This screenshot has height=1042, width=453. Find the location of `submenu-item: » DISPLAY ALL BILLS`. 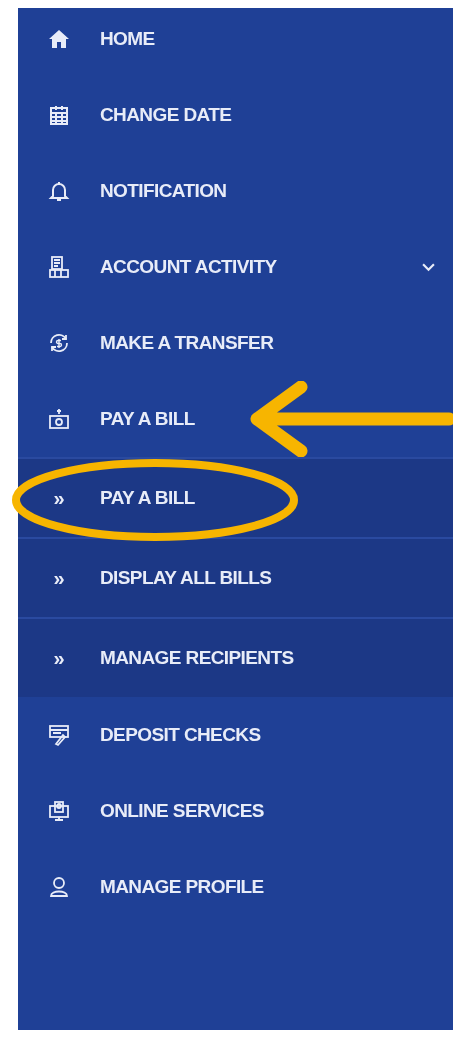

submenu-item: » DISPLAY ALL BILLS is located at coordinates (235, 577).